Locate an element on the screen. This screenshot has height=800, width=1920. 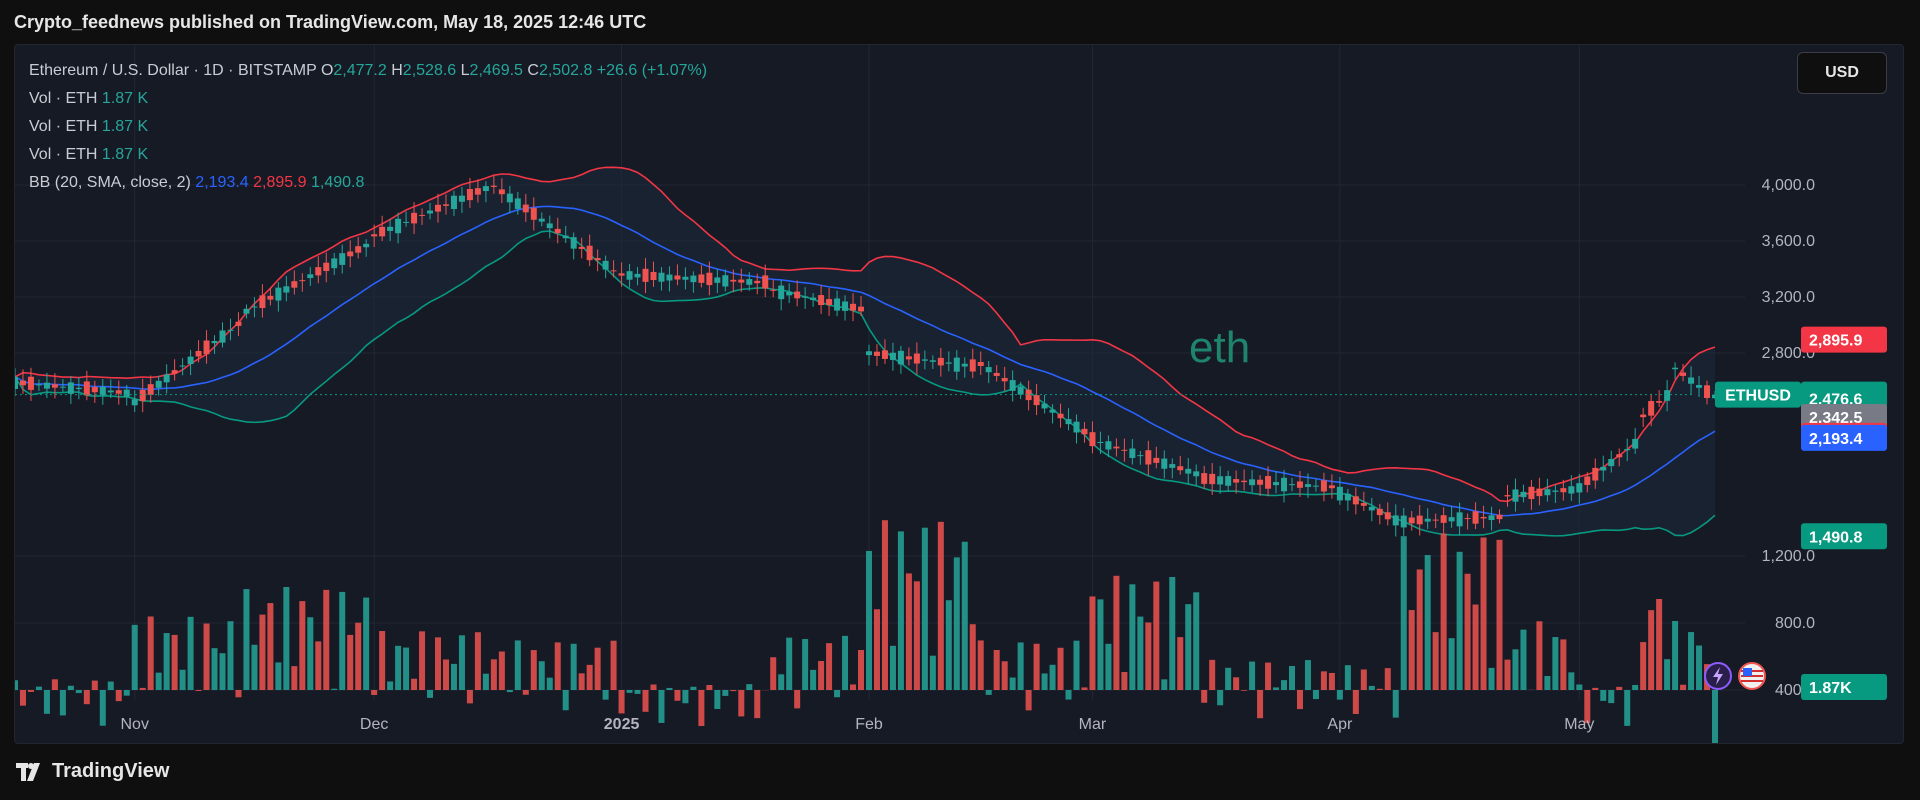
legend-volume-row: Vol · ETH 1.87 K is located at coordinates (368, 155).